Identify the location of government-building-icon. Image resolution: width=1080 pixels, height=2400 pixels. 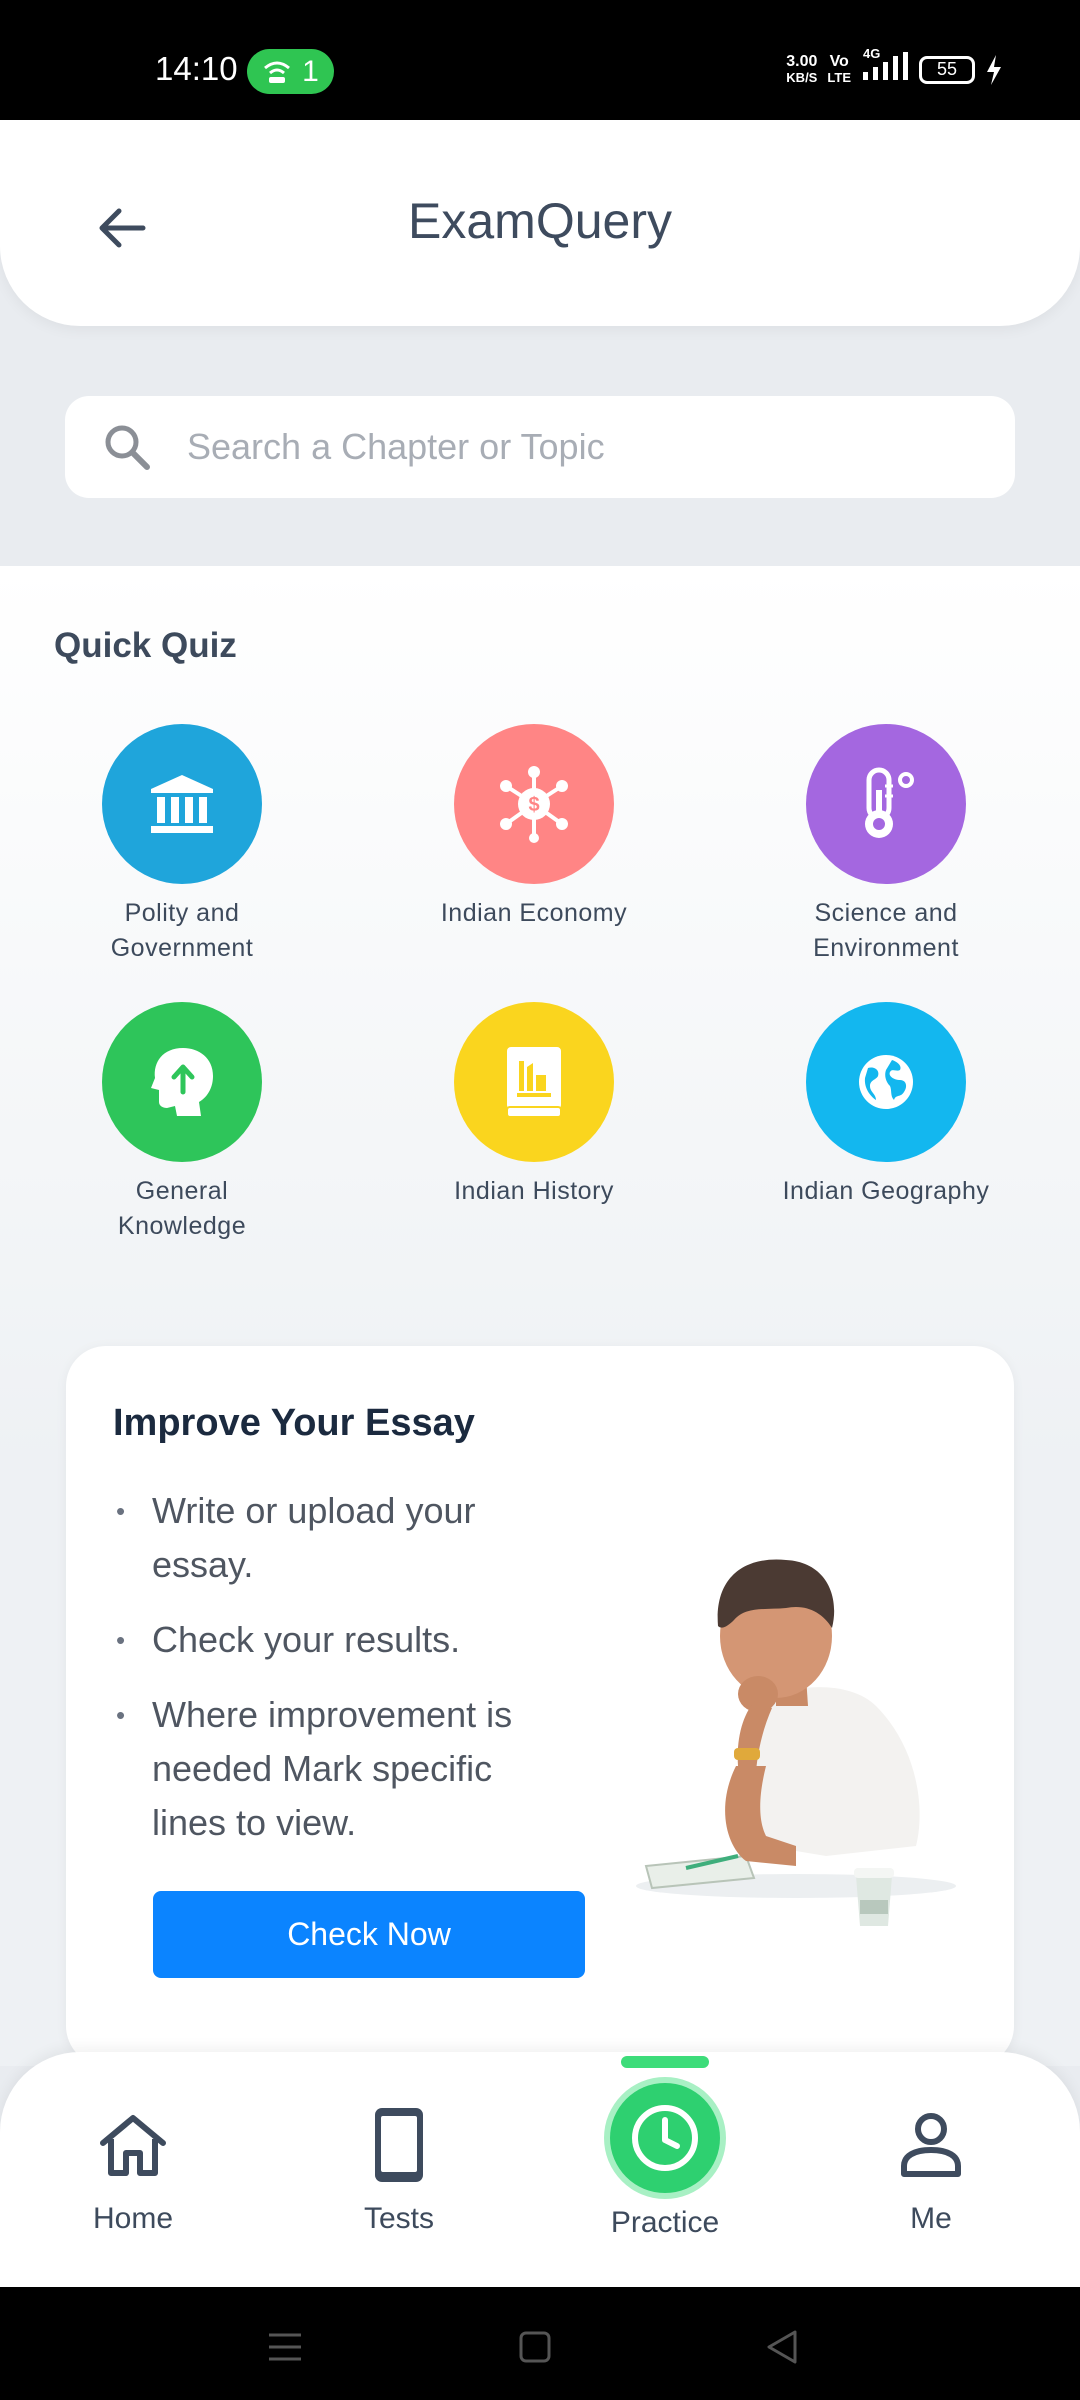
(182, 804).